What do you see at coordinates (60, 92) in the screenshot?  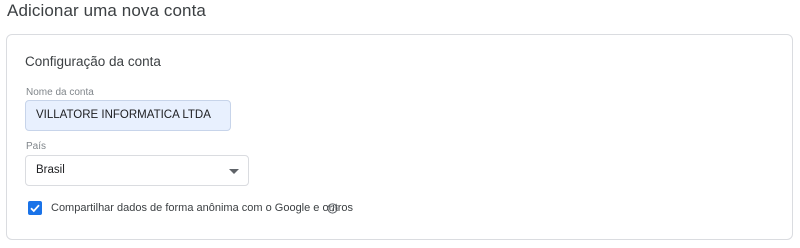 I see `account-name-label: Nome da conta` at bounding box center [60, 92].